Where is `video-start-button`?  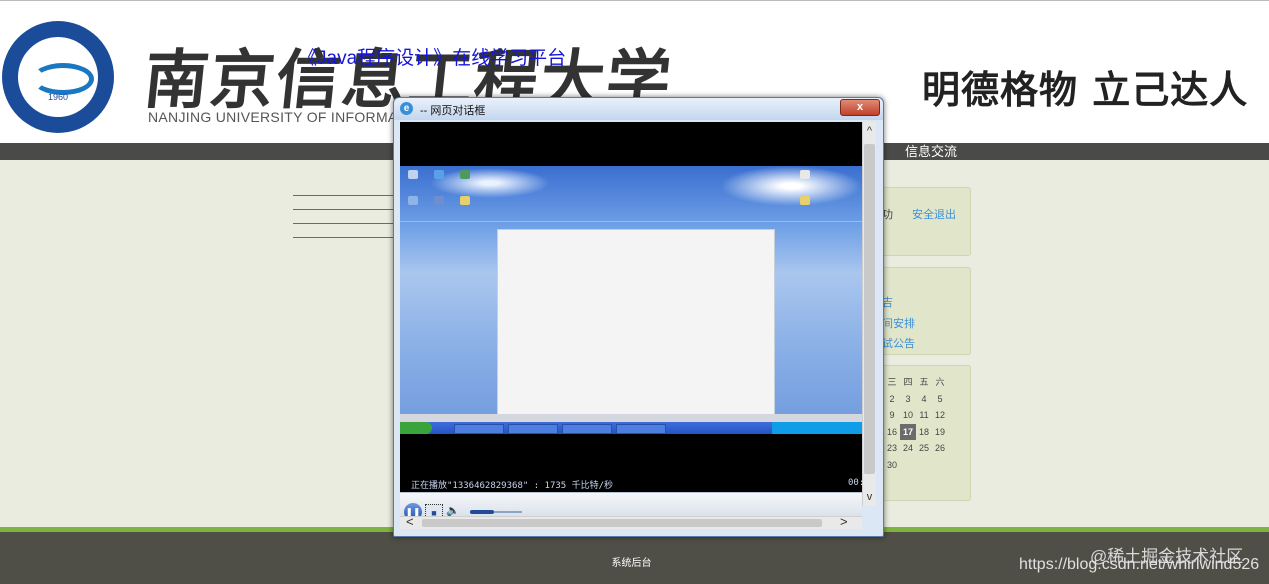
video-start-button is located at coordinates (416, 428).